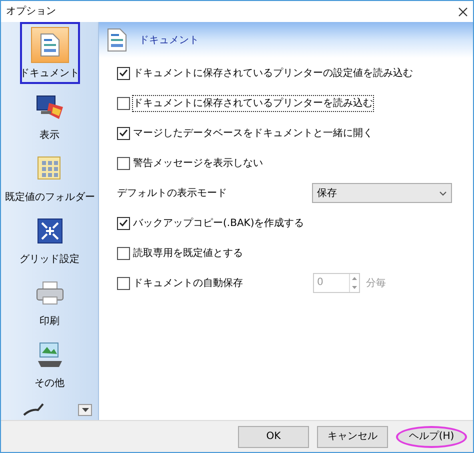  I want to click on dialog-button: キャンセル, so click(352, 437).